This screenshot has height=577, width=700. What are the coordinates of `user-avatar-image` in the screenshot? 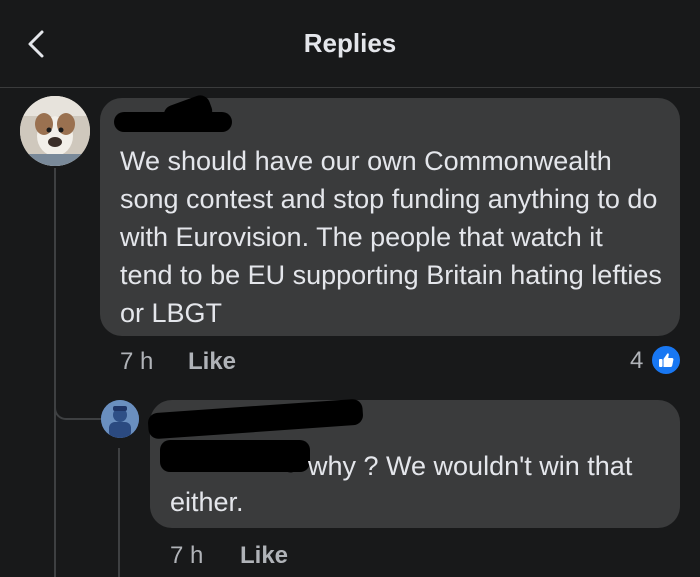 It's located at (120, 419).